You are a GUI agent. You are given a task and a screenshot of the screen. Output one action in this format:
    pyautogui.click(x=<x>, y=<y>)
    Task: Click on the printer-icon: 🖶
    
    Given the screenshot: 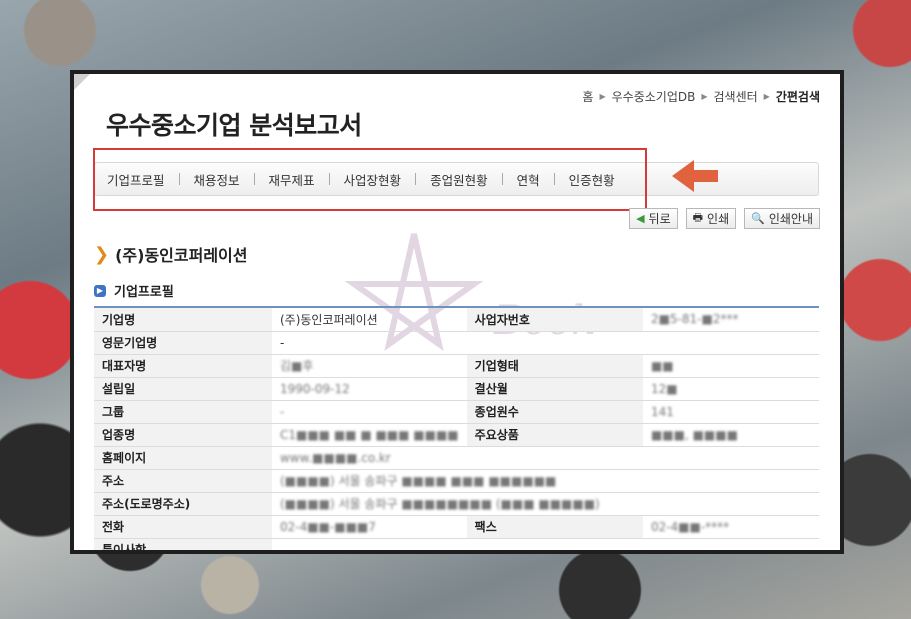 What is the action you would take?
    pyautogui.click(x=698, y=217)
    